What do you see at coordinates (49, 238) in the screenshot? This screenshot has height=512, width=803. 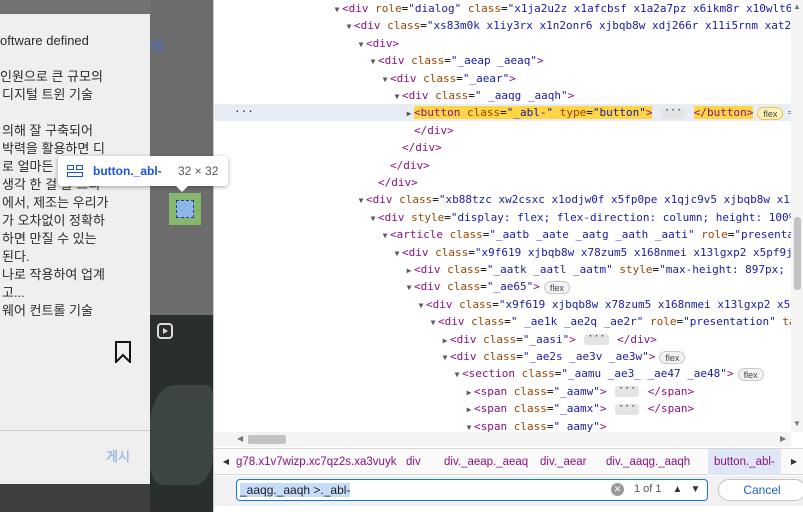 I see `caption-line: 하면 만질 수 있는` at bounding box center [49, 238].